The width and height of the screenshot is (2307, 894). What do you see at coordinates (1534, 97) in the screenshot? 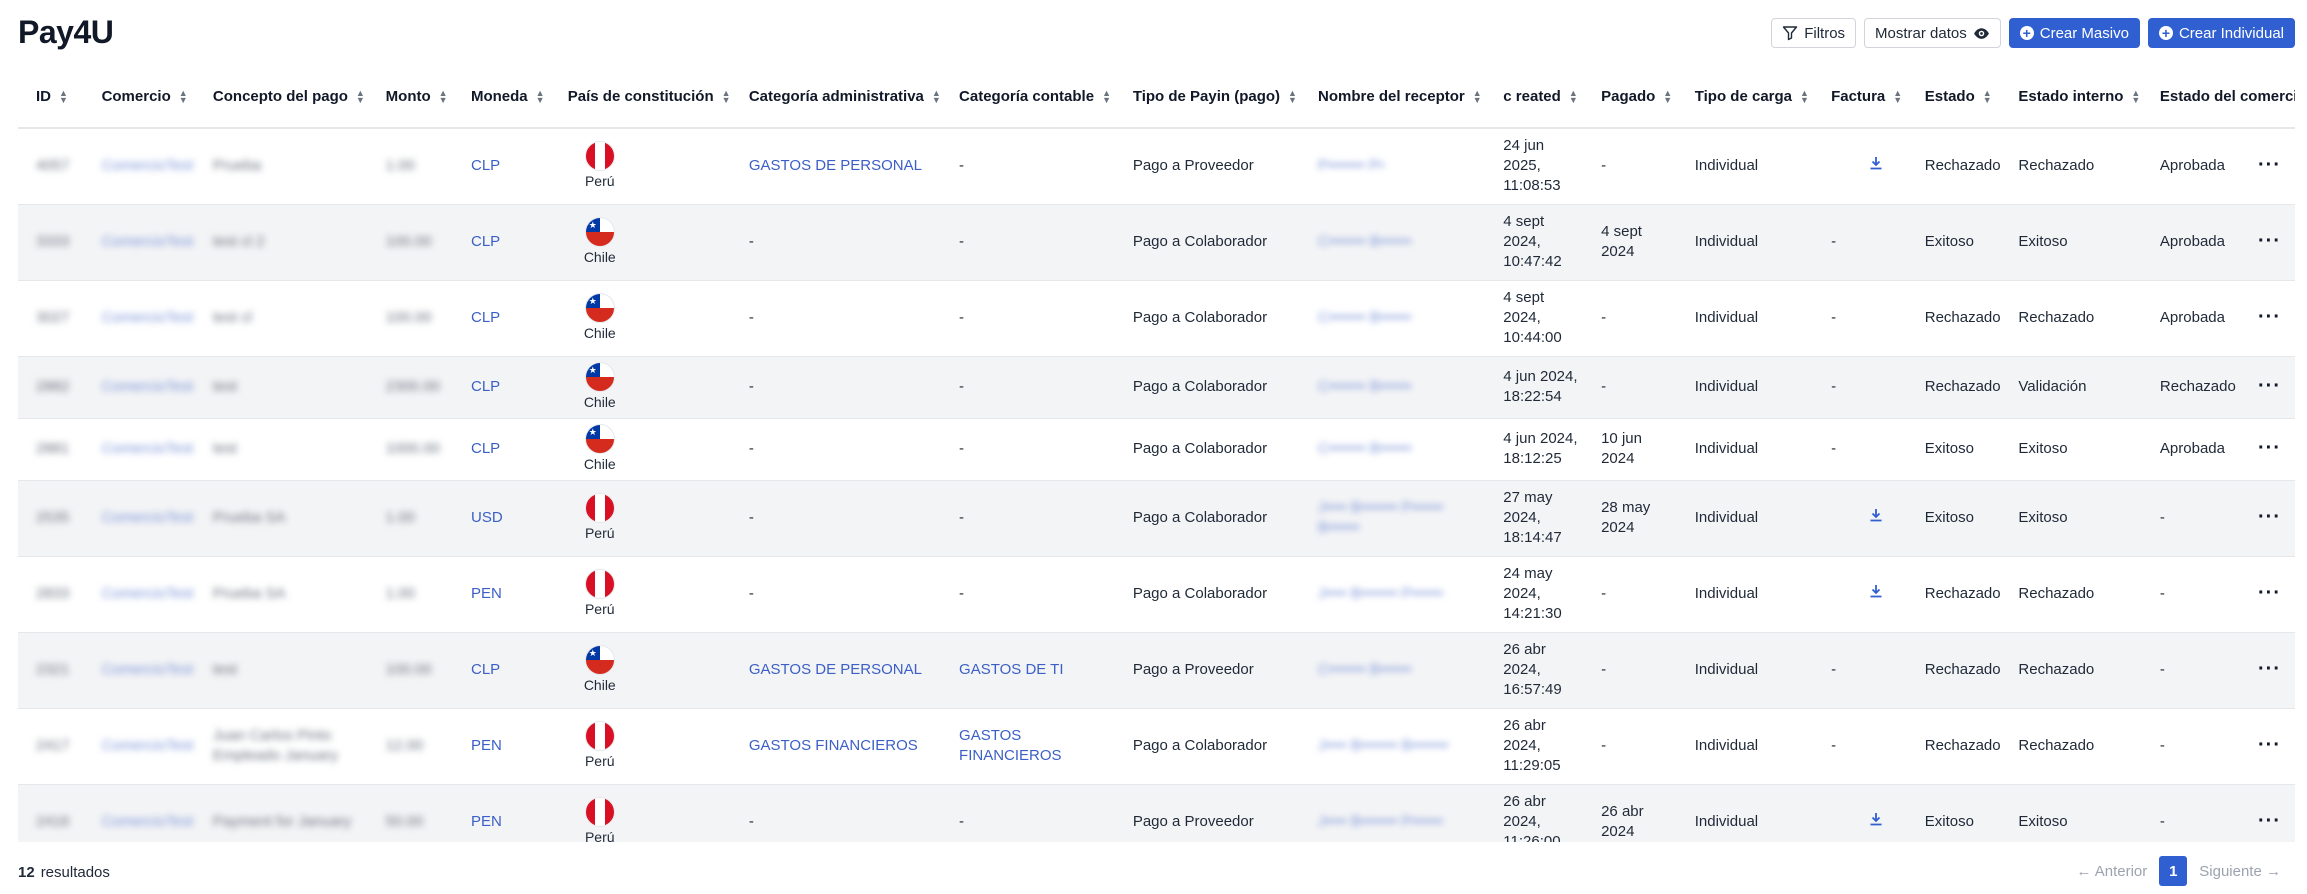
I see `column-header: c reated ▲ ▼` at bounding box center [1534, 97].